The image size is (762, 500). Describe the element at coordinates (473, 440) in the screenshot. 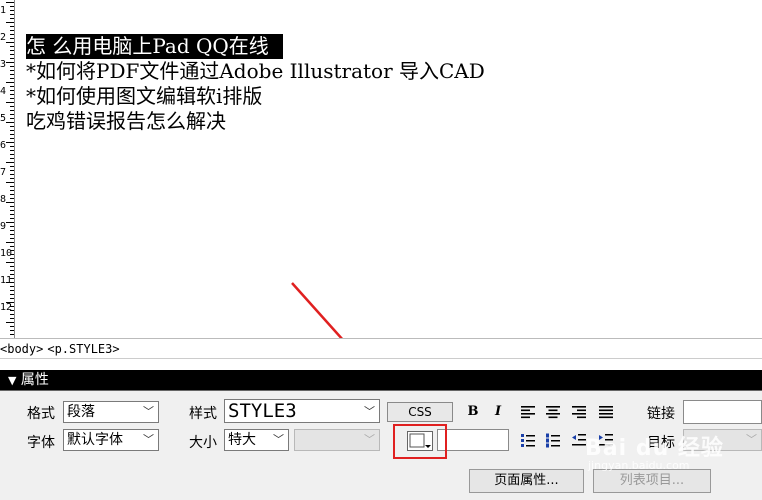

I see `text-color-input` at that location.